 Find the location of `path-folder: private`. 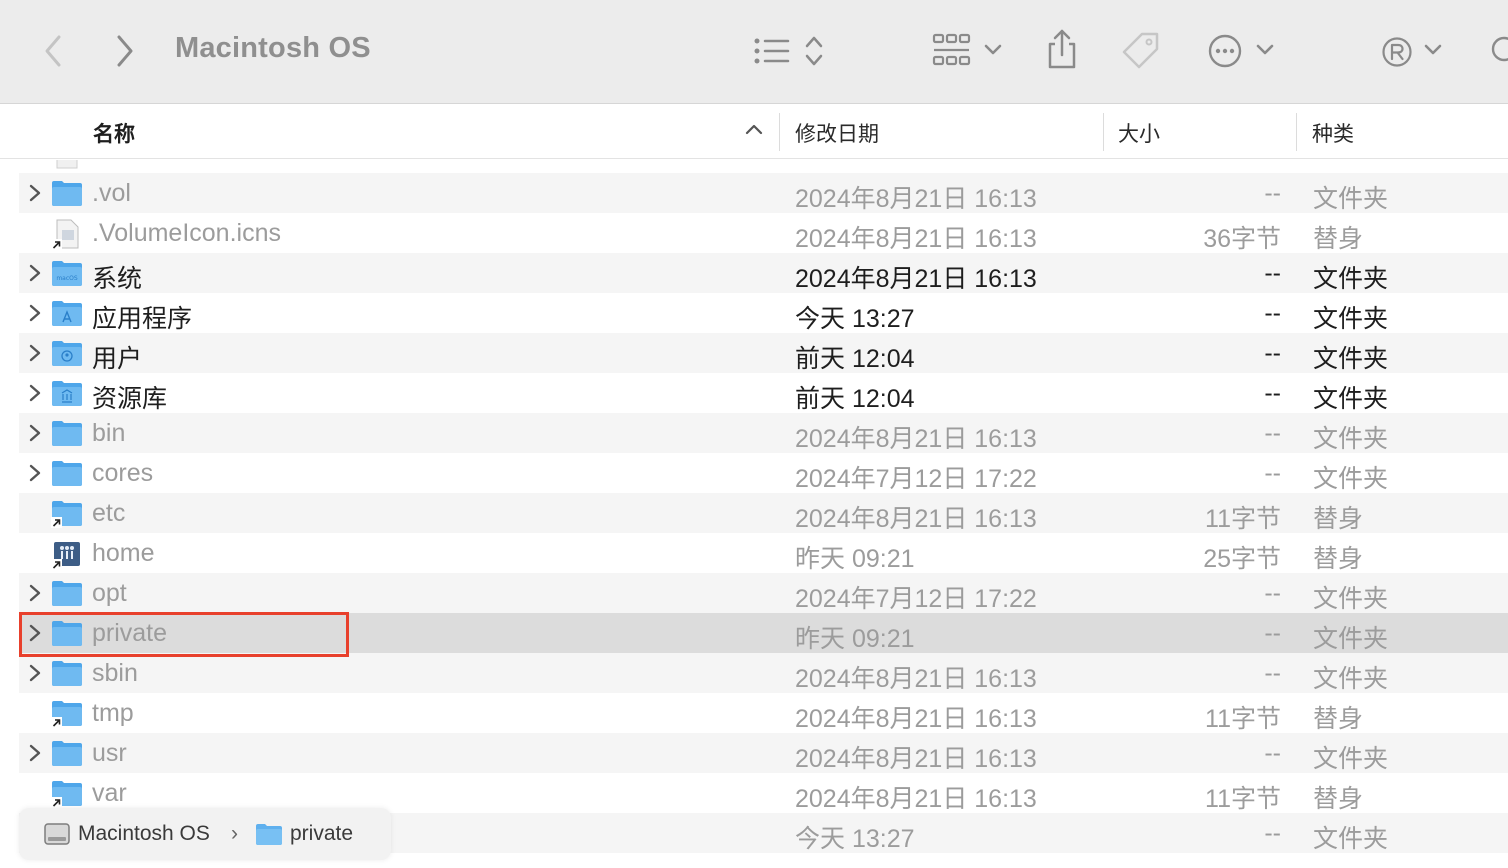

path-folder: private is located at coordinates (321, 834).